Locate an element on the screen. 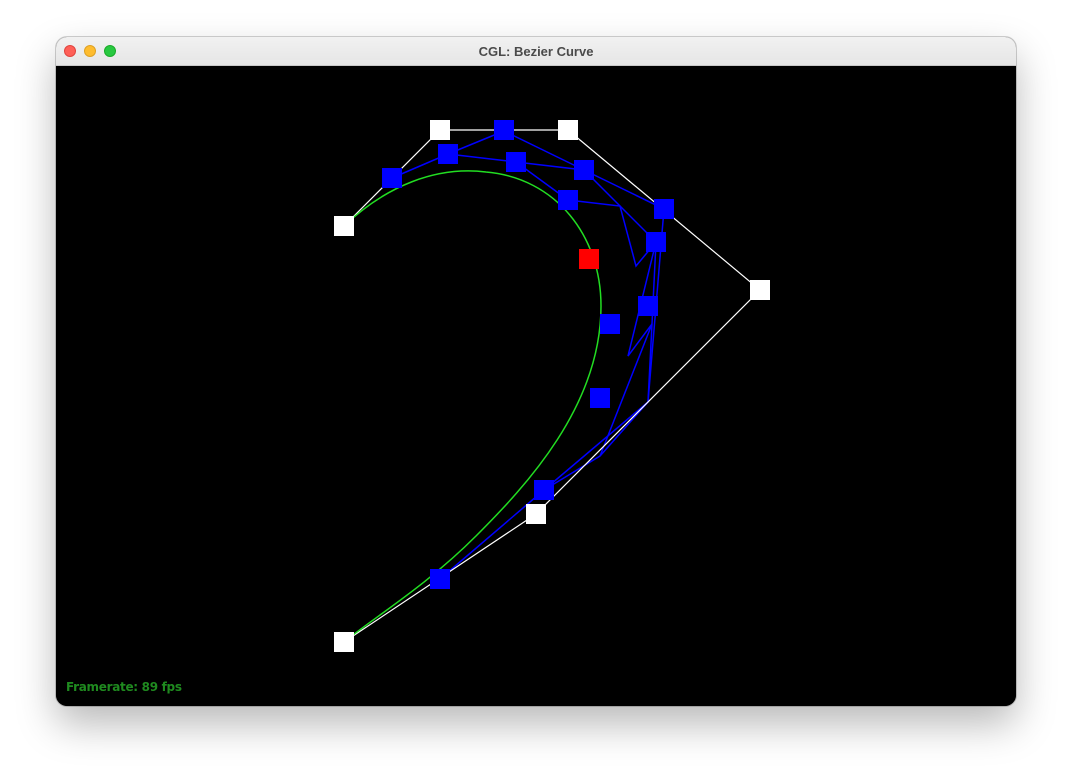  bezier-curve is located at coordinates (472, 406).